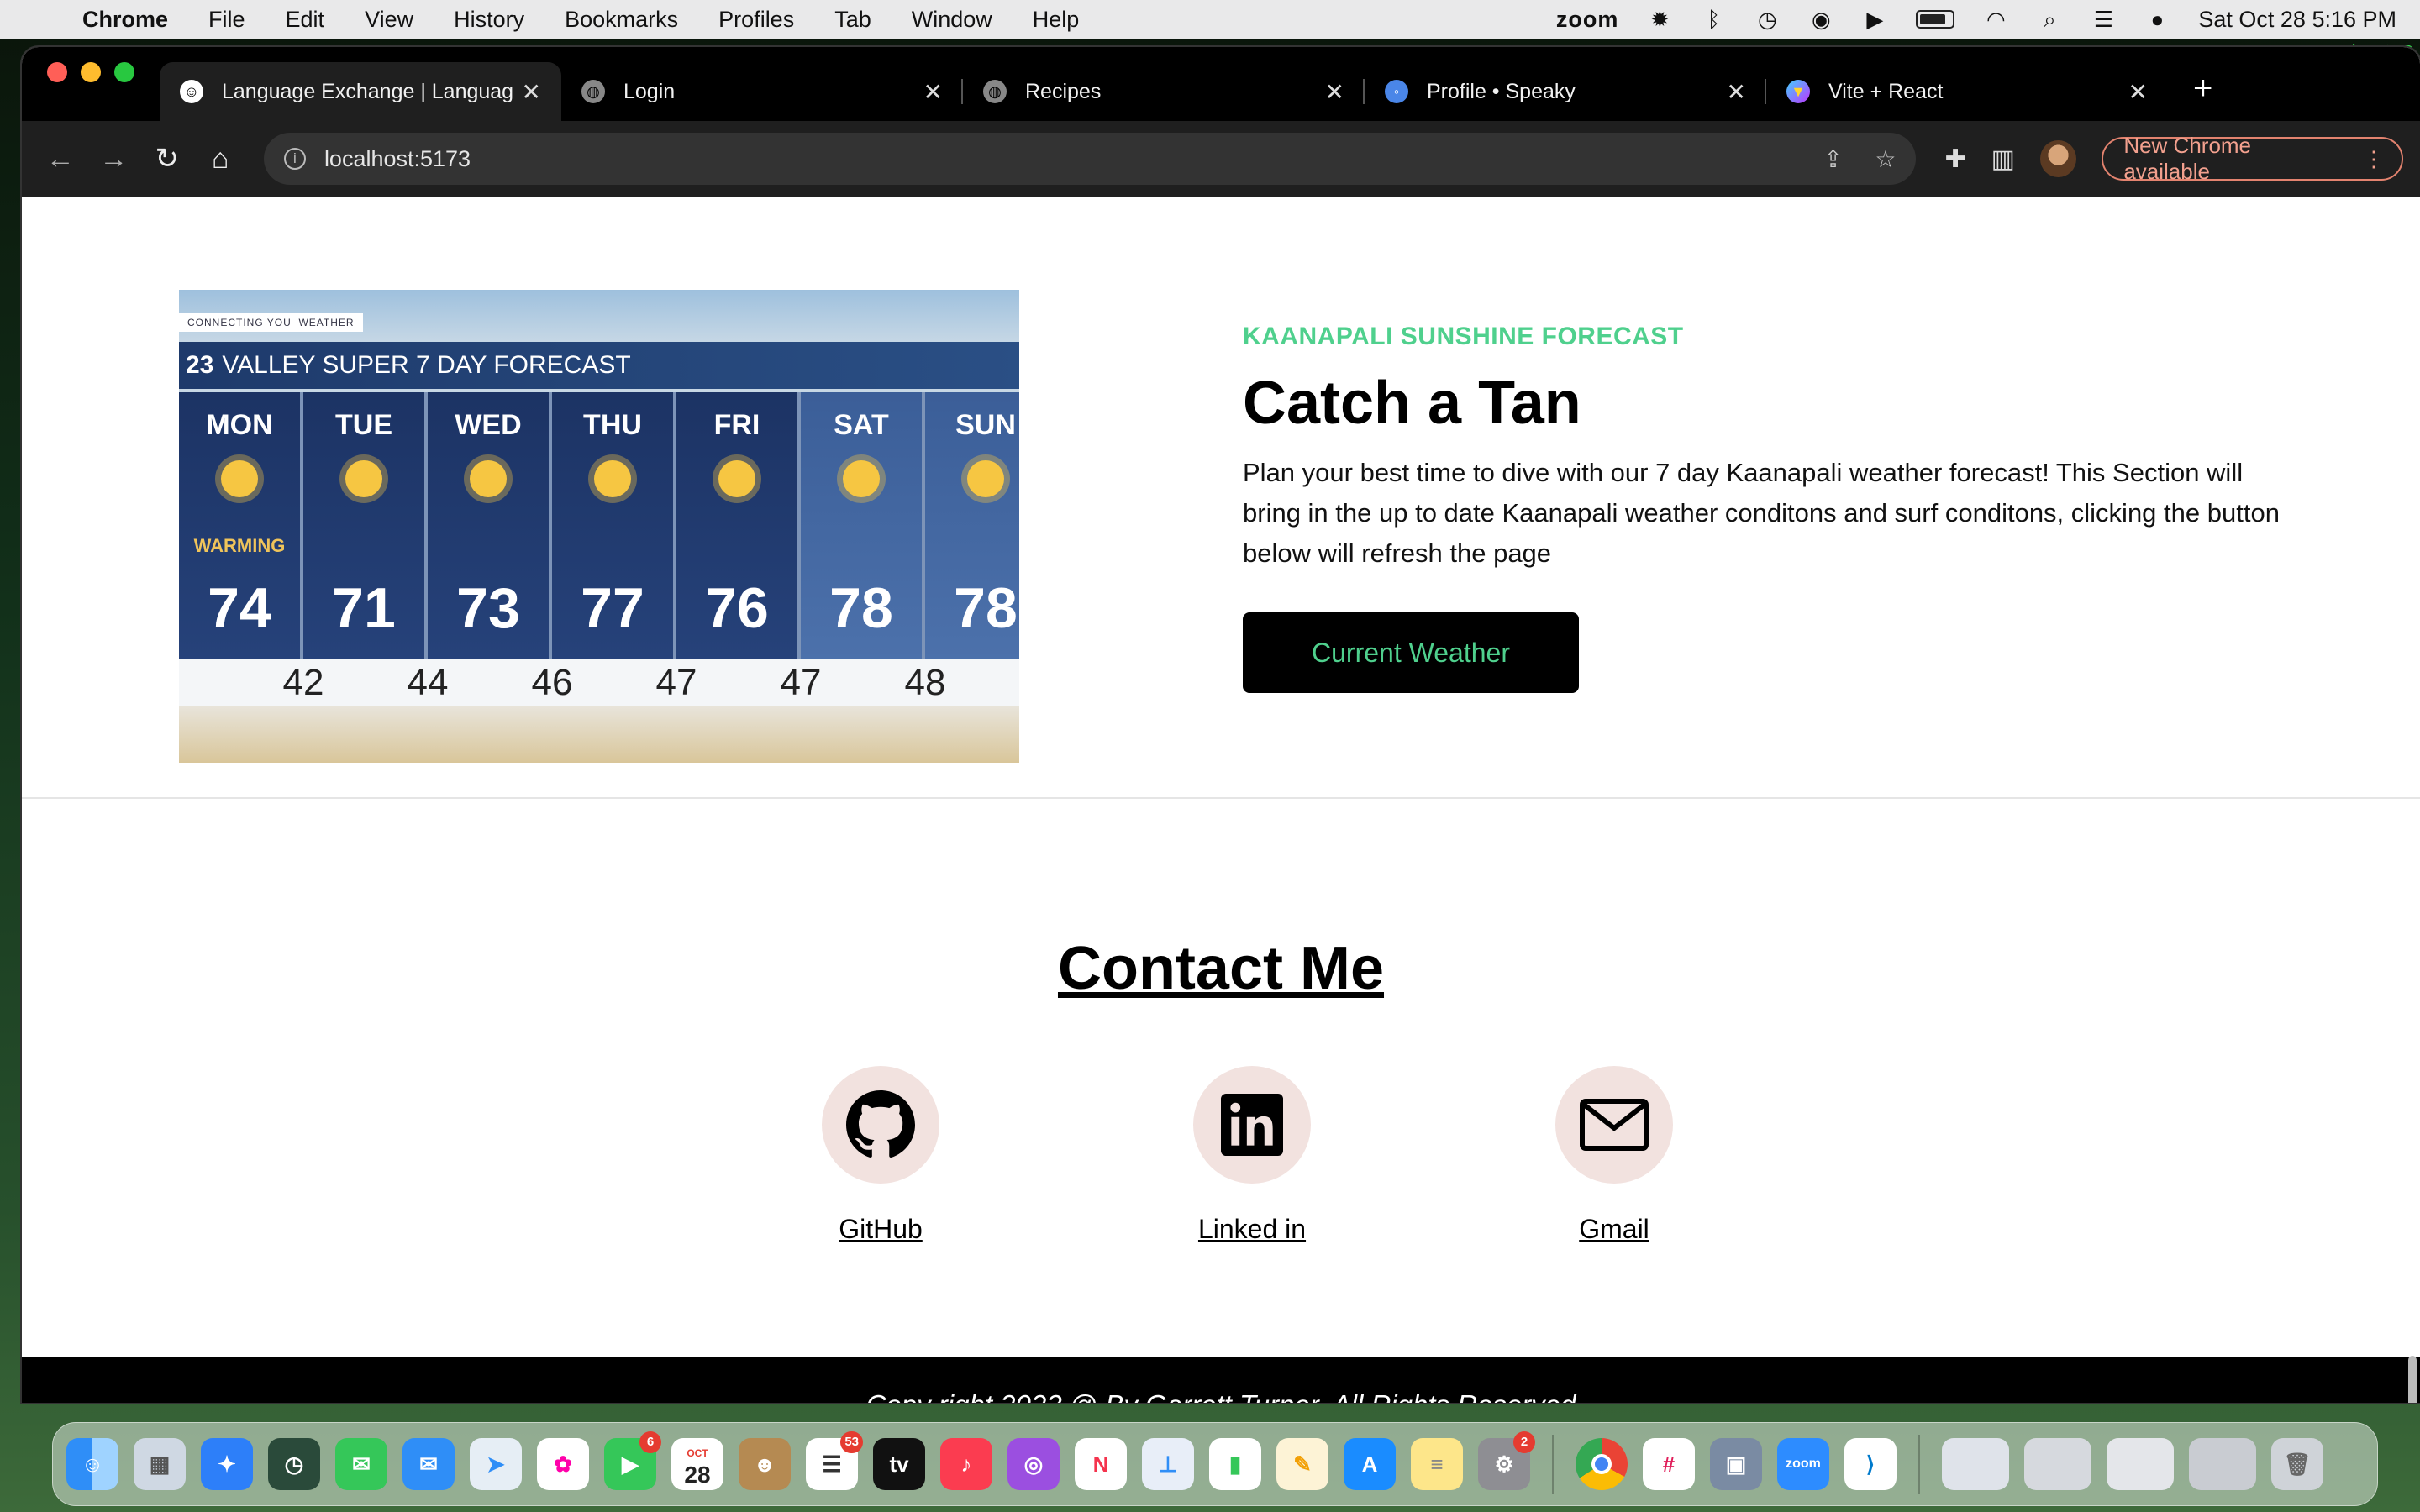  I want to click on siri-icon: ●, so click(2157, 19).